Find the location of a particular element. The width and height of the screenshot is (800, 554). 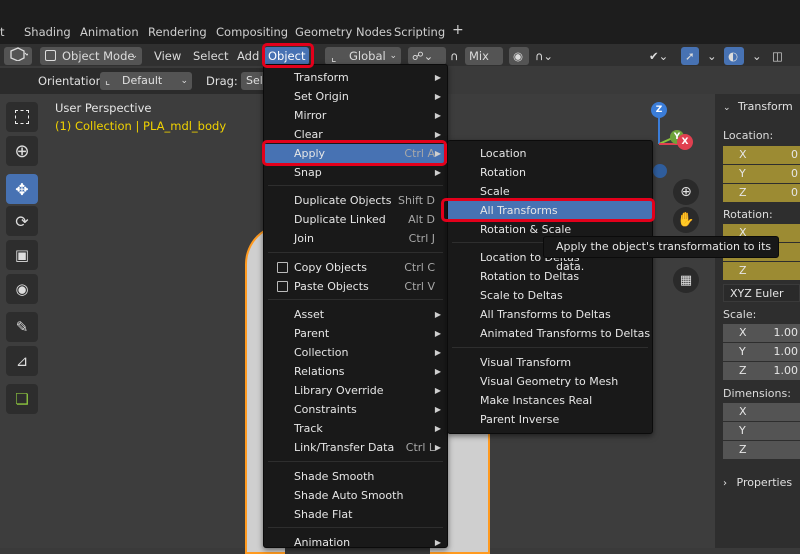

gizmo-x-axis: X is located at coordinates (685, 142).